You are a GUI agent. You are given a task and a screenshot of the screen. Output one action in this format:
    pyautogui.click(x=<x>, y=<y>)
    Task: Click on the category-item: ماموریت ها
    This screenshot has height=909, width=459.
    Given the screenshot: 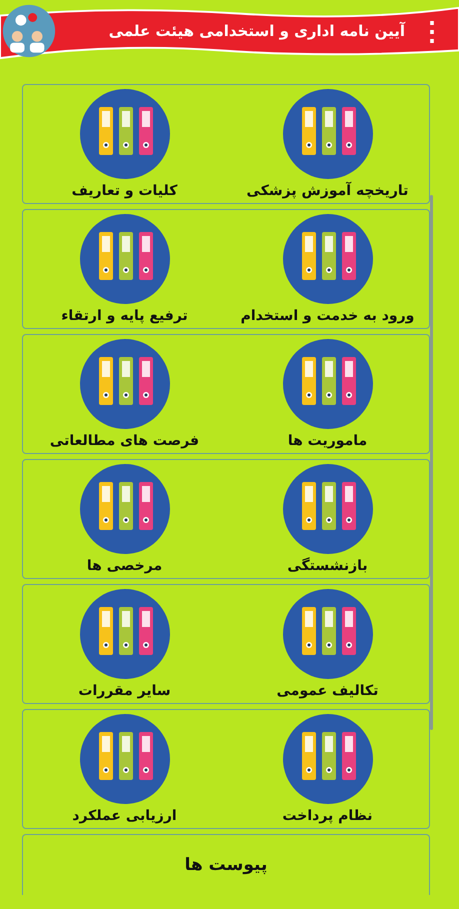 What is the action you would take?
    pyautogui.click(x=327, y=394)
    